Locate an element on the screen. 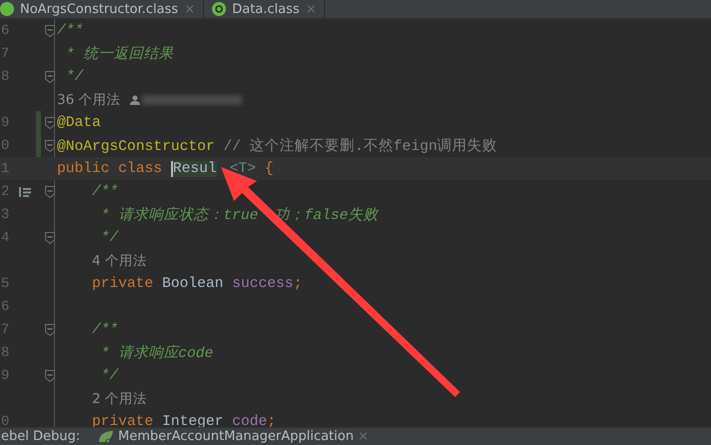  usages-hint: 4 个用法 is located at coordinates (119, 261).